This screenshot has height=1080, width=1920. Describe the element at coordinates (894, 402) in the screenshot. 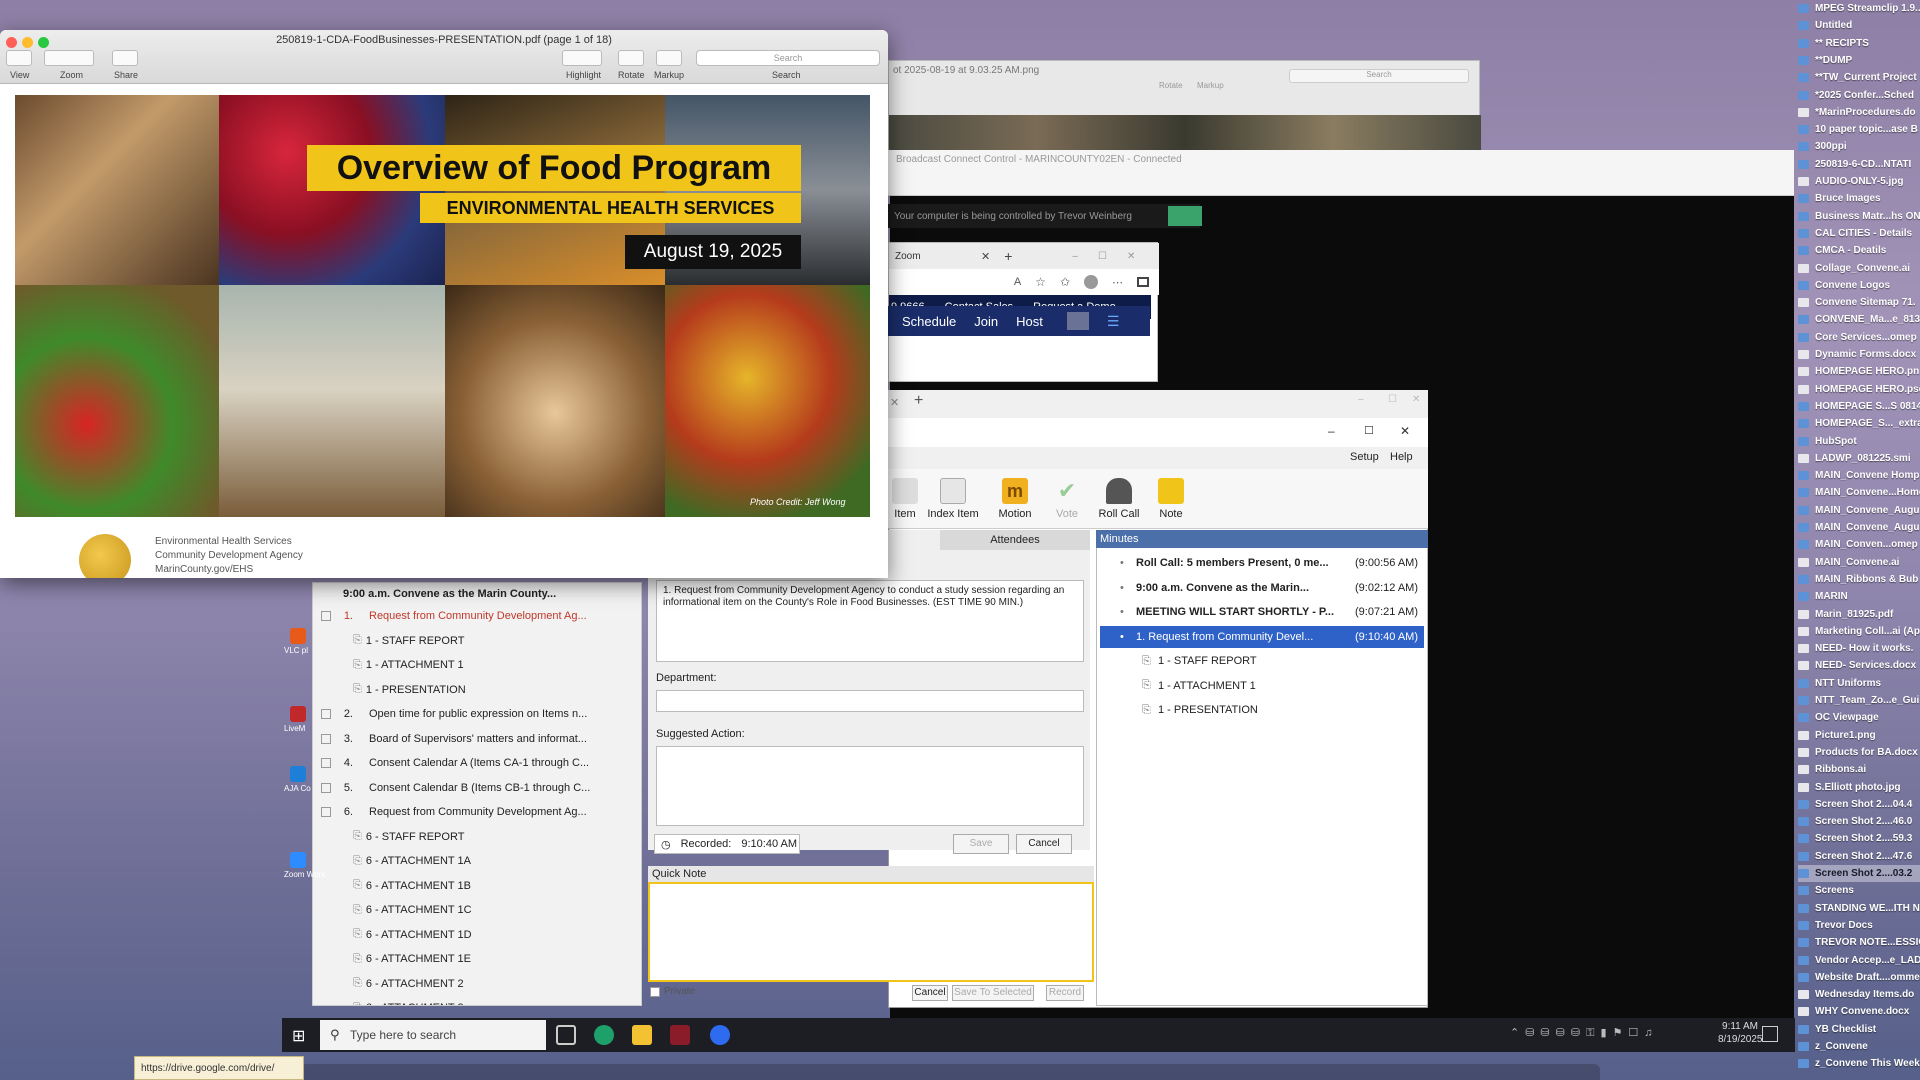

I see `close-tab-icon: ✕` at that location.